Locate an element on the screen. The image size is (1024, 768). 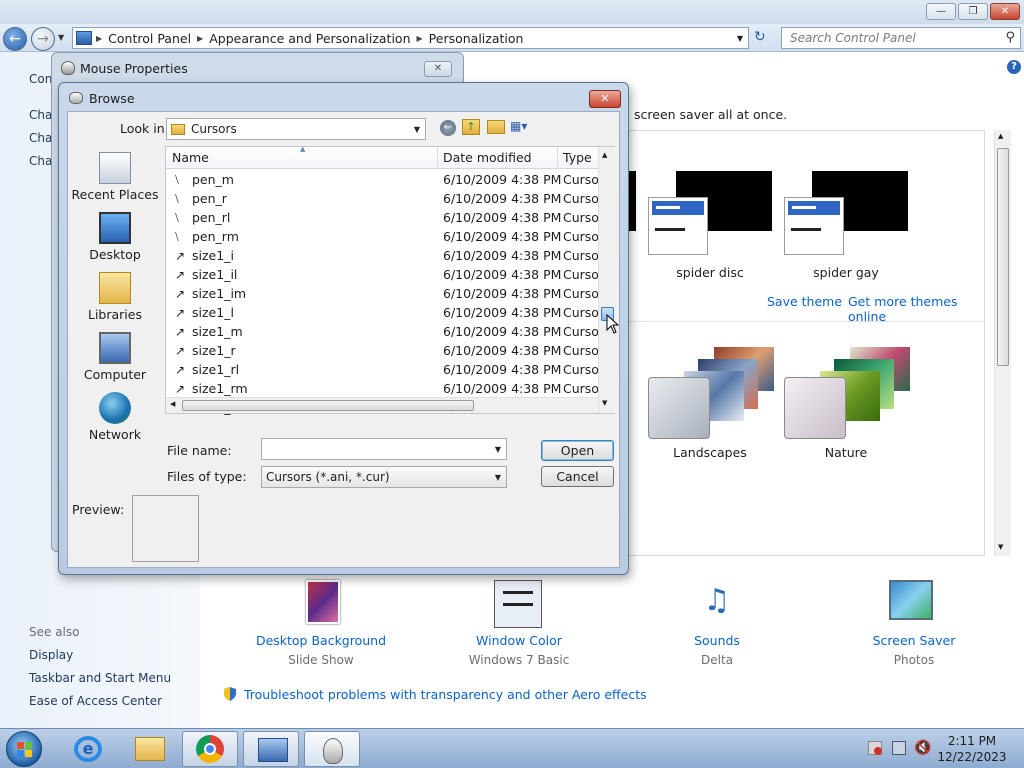
theme-spider-gay: spider gay is located at coordinates (849, 224).